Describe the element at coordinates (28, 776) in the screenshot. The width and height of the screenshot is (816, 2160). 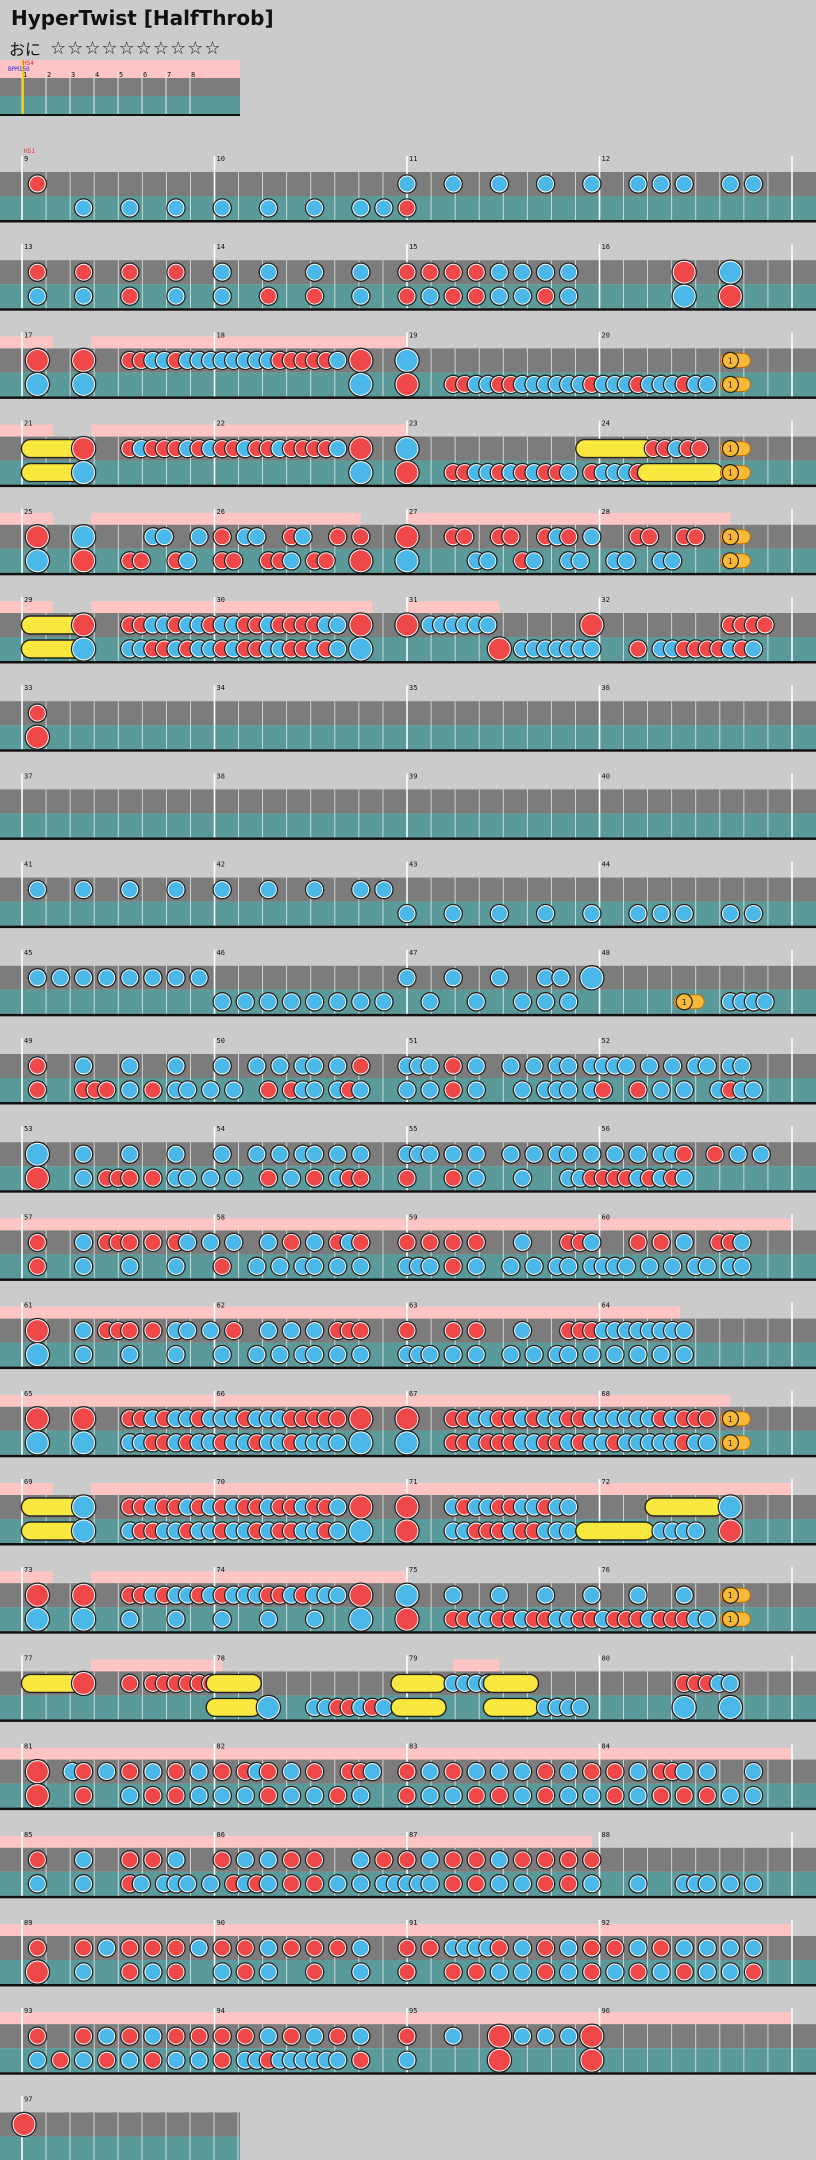
I see `measure-number: 37` at that location.